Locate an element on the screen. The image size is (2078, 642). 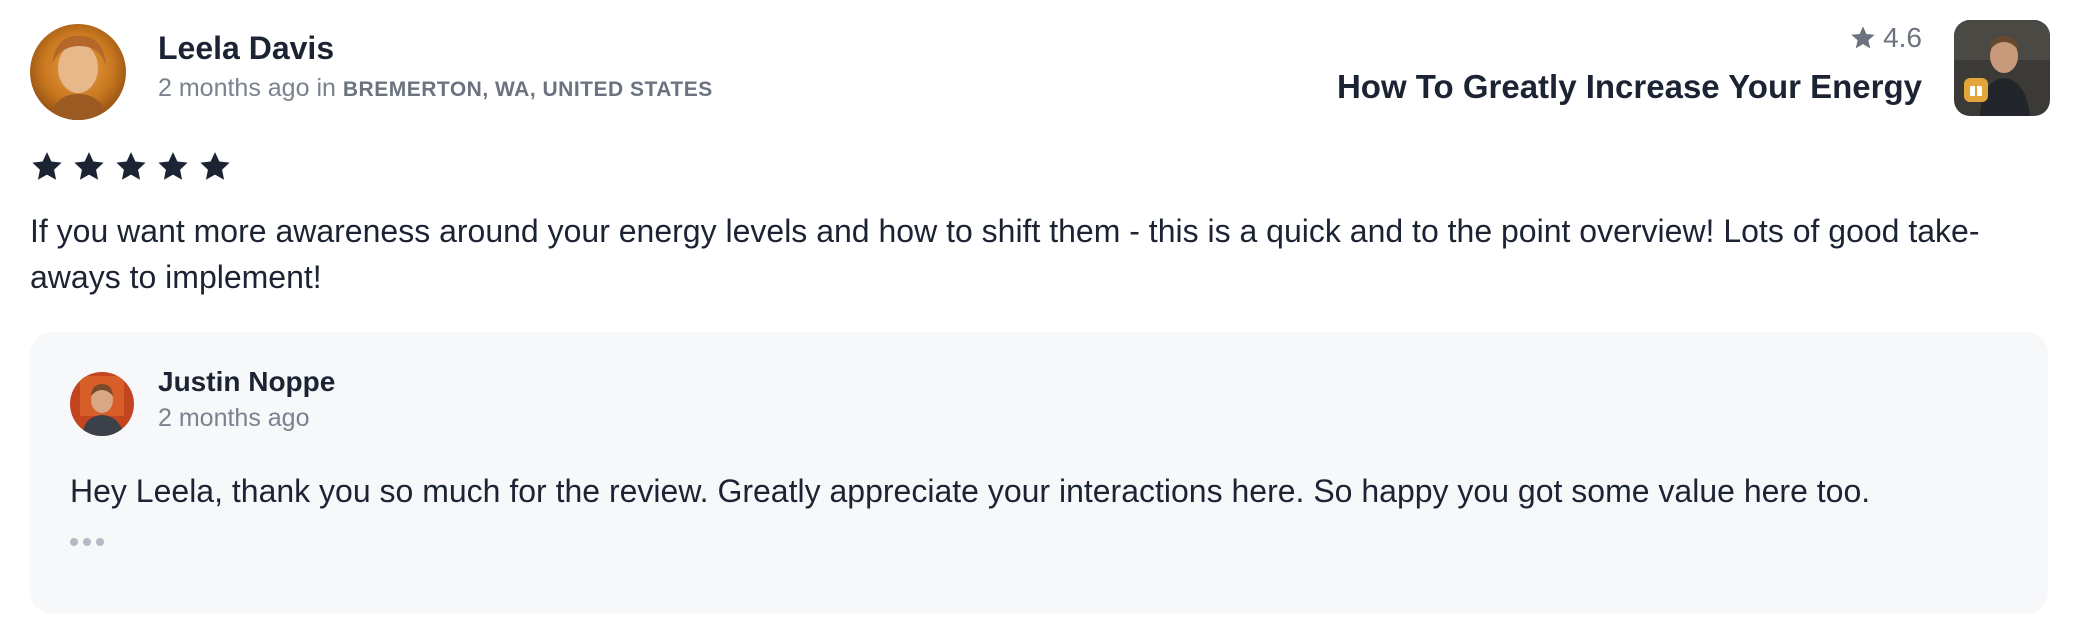
reviewer-avatar is located at coordinates (78, 72).